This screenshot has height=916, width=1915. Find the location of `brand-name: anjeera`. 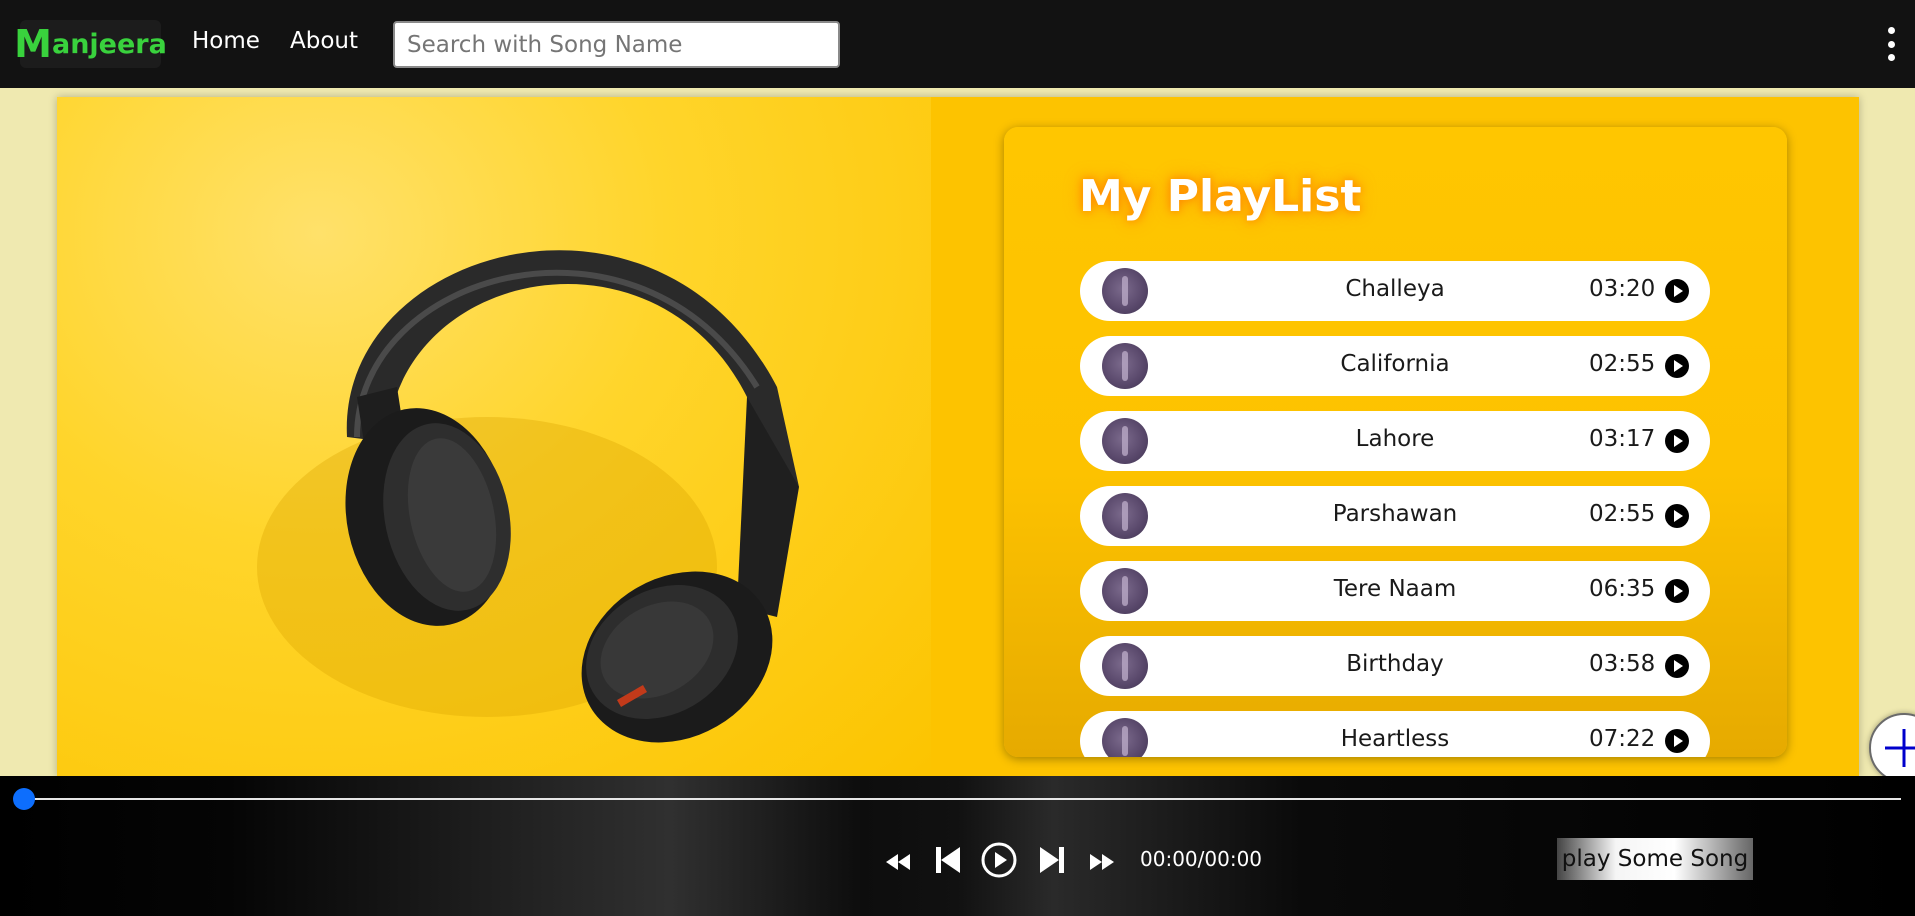

brand-name: anjeera is located at coordinates (109, 44).